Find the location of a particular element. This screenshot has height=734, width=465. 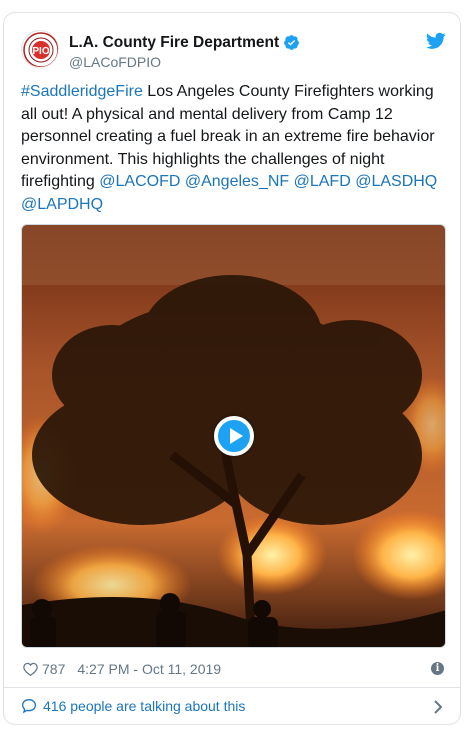

heart-icon is located at coordinates (30, 669).